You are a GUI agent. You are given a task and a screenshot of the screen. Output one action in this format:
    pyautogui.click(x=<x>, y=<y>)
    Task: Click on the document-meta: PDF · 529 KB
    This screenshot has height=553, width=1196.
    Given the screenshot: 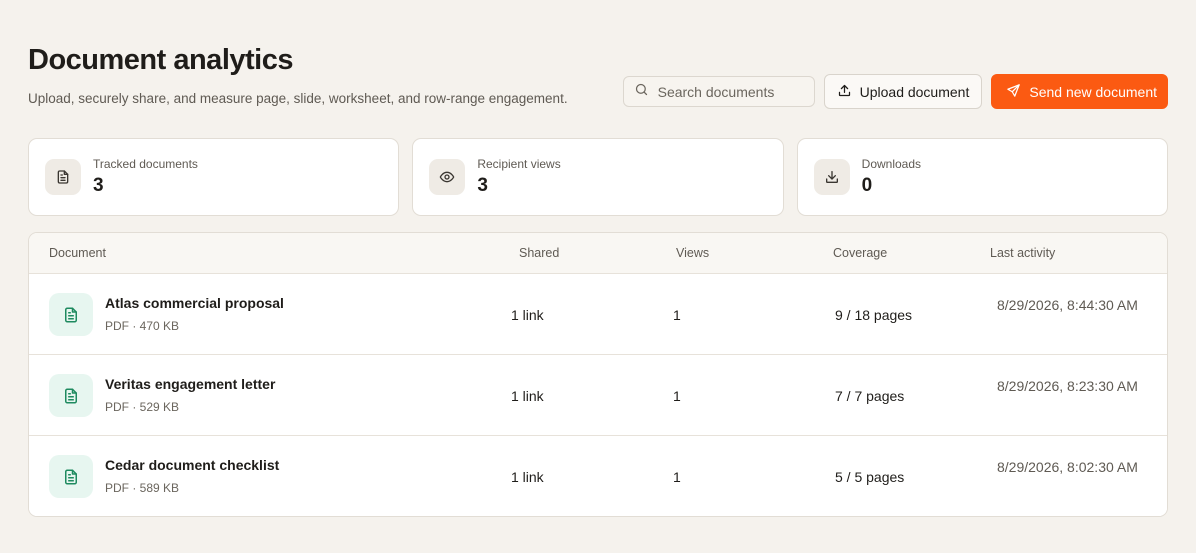 What is the action you would take?
    pyautogui.click(x=142, y=407)
    